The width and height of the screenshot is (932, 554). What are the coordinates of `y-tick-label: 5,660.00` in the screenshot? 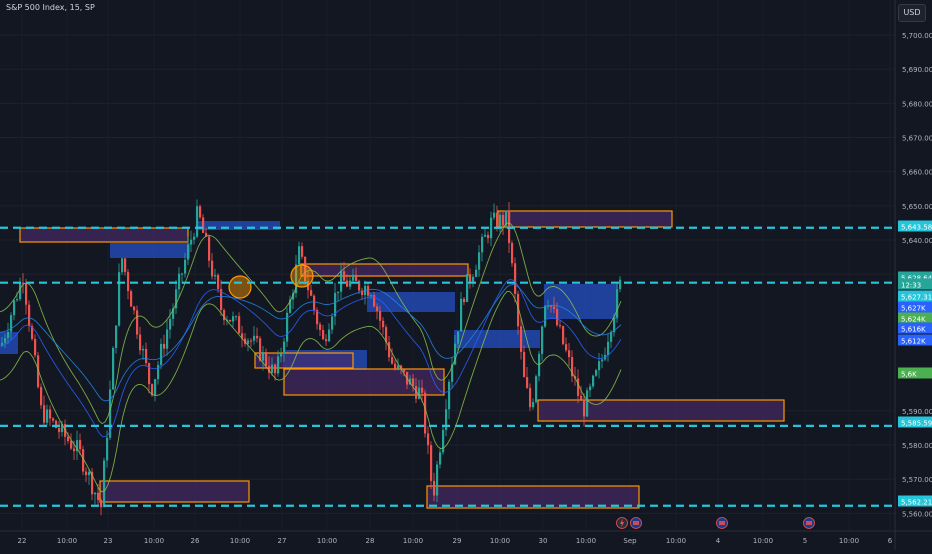 It's located at (917, 173).